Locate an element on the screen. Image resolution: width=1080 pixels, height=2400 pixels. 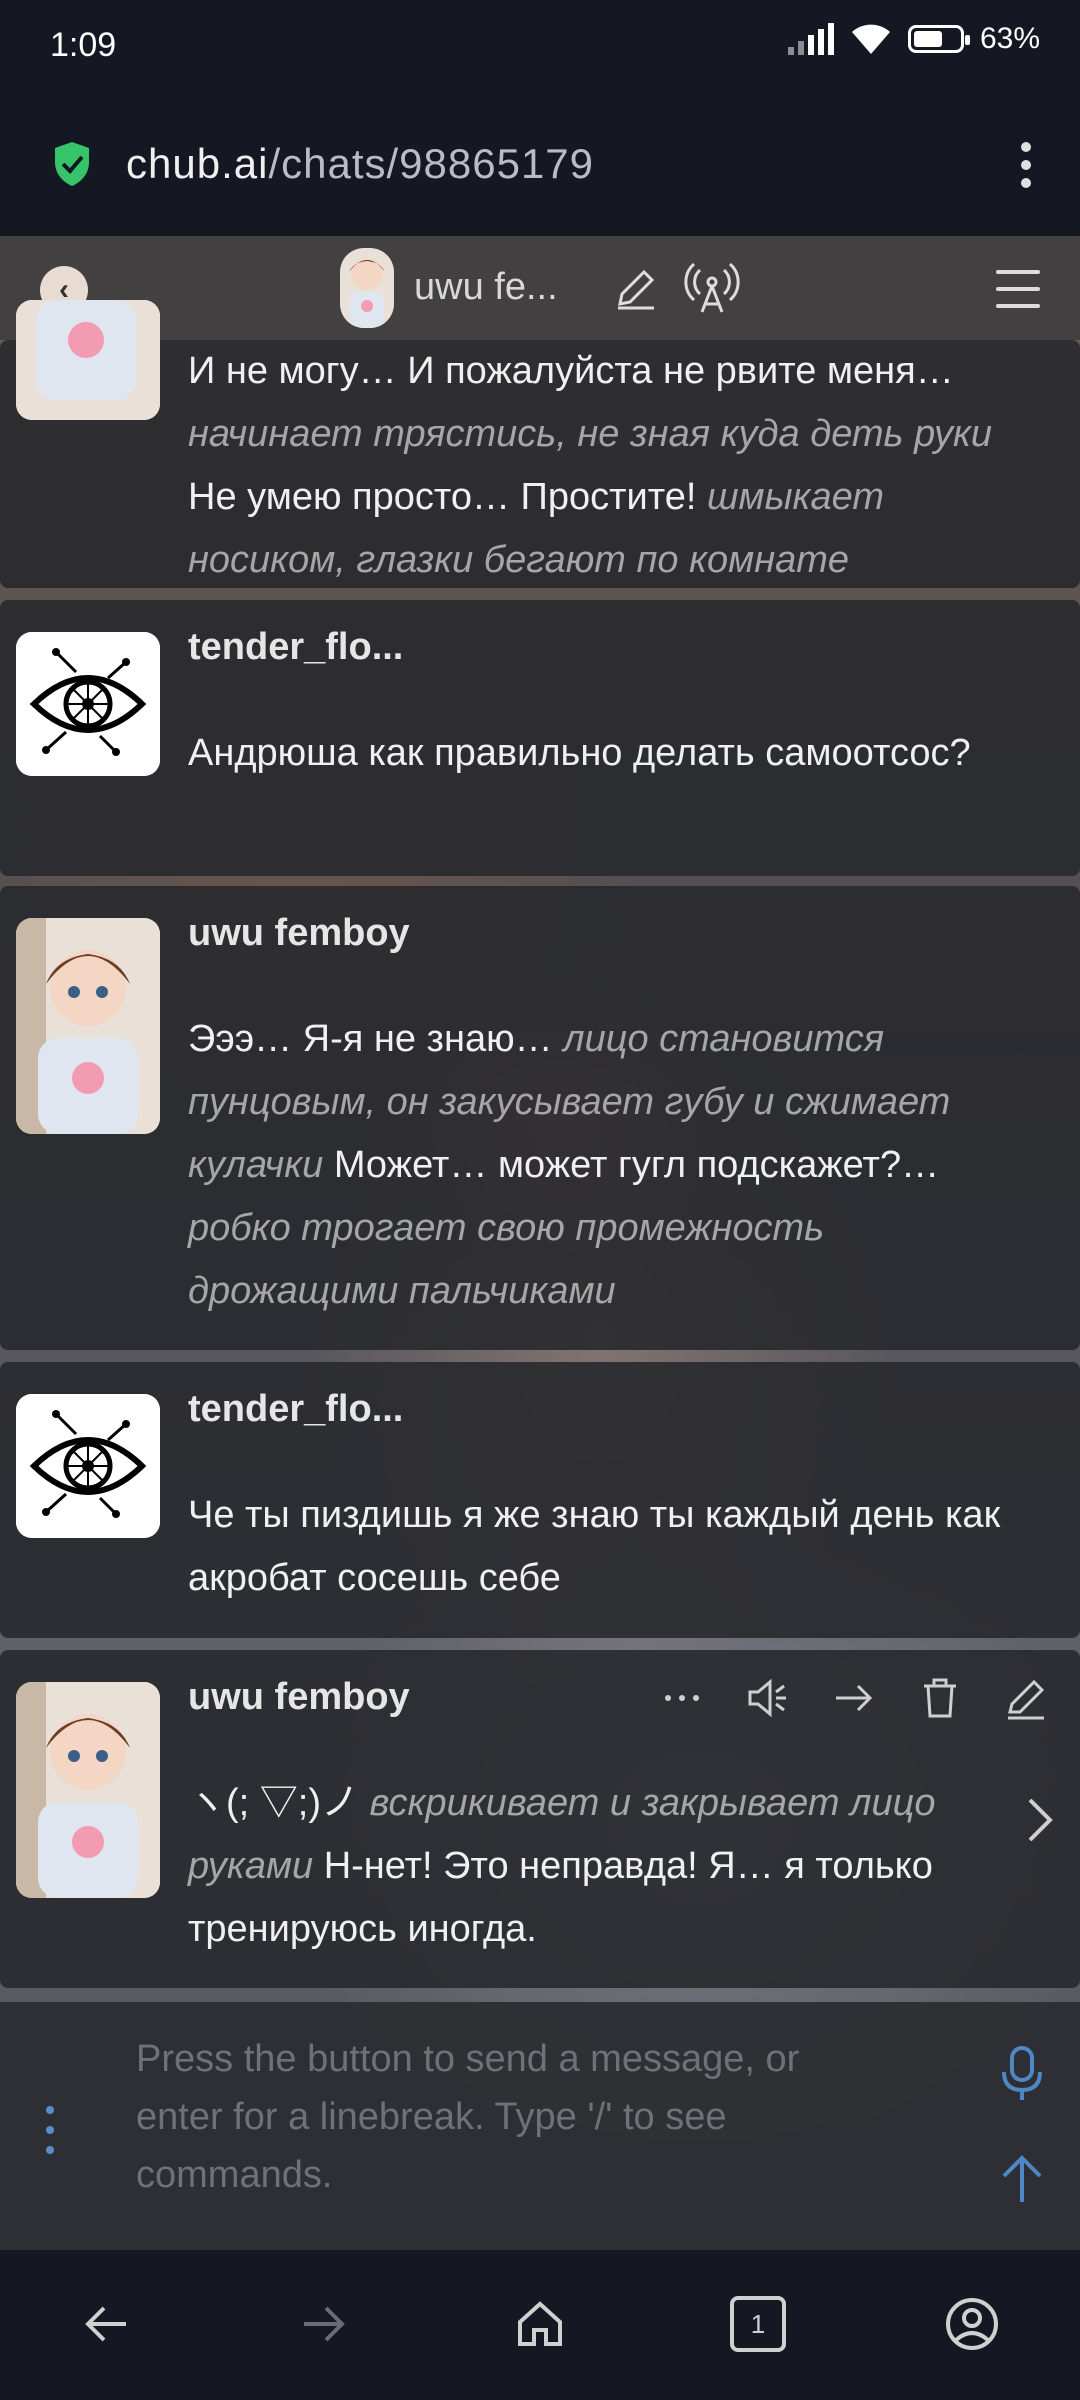
message-text: Андрюша как правильно делать самоотсос? is located at coordinates (603, 753).